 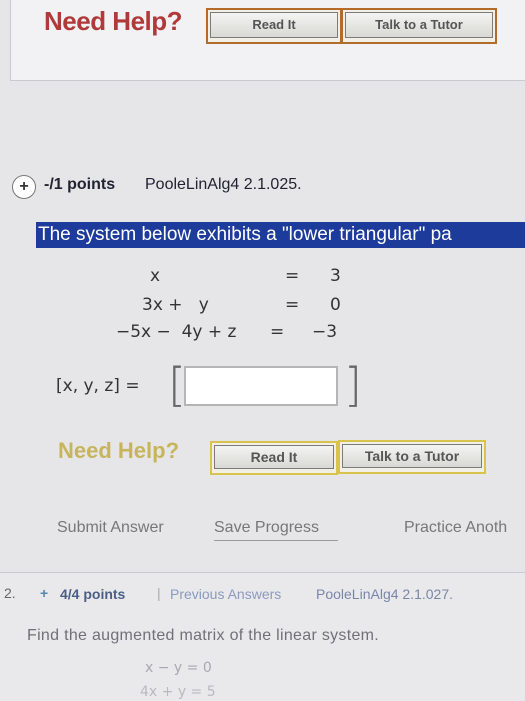 I want to click on next-equation-1: x − y = 0, so click(x=178, y=668).